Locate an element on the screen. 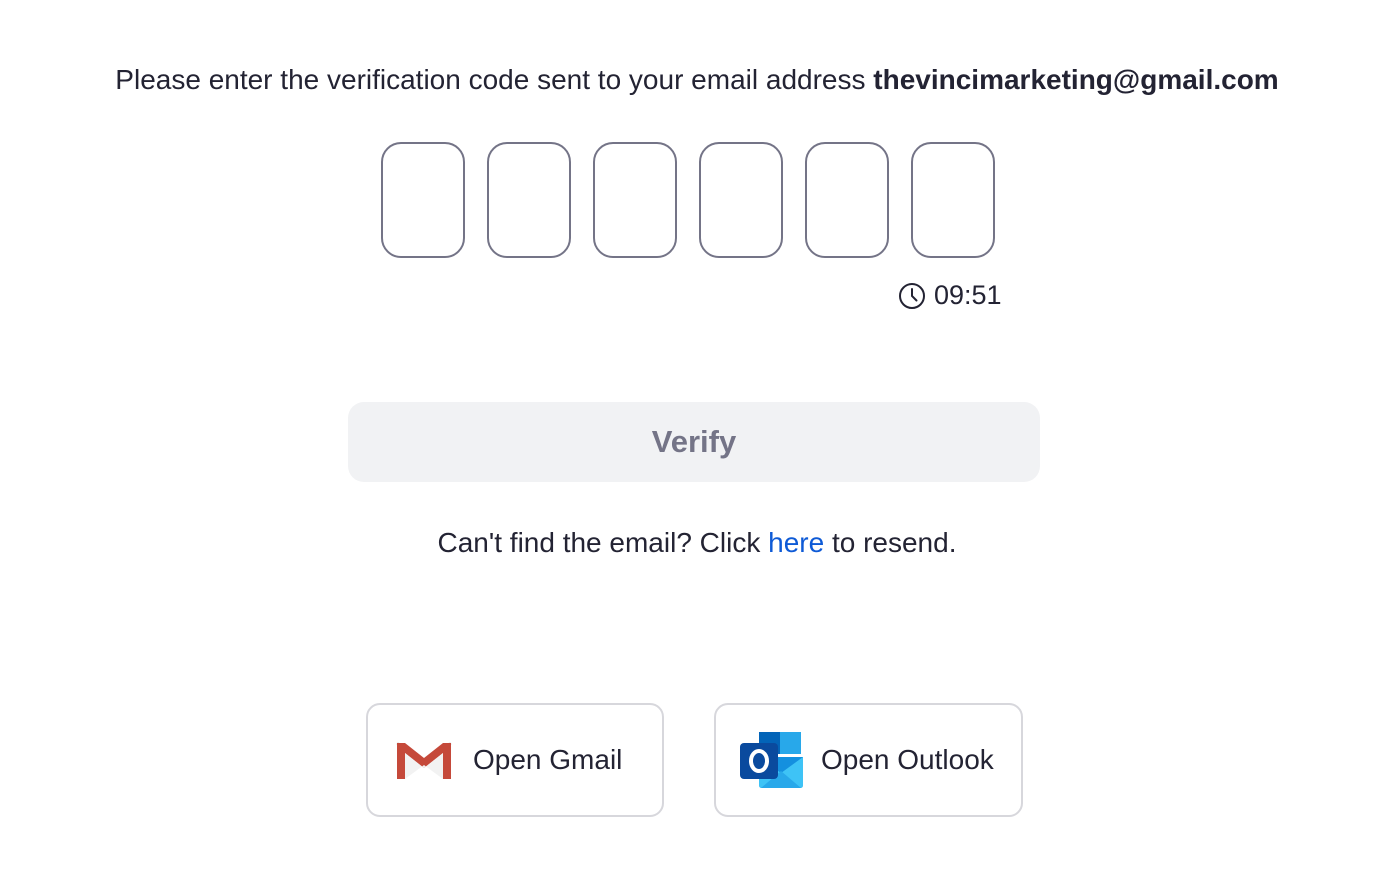  resend-suffix: to resend. is located at coordinates (894, 542).